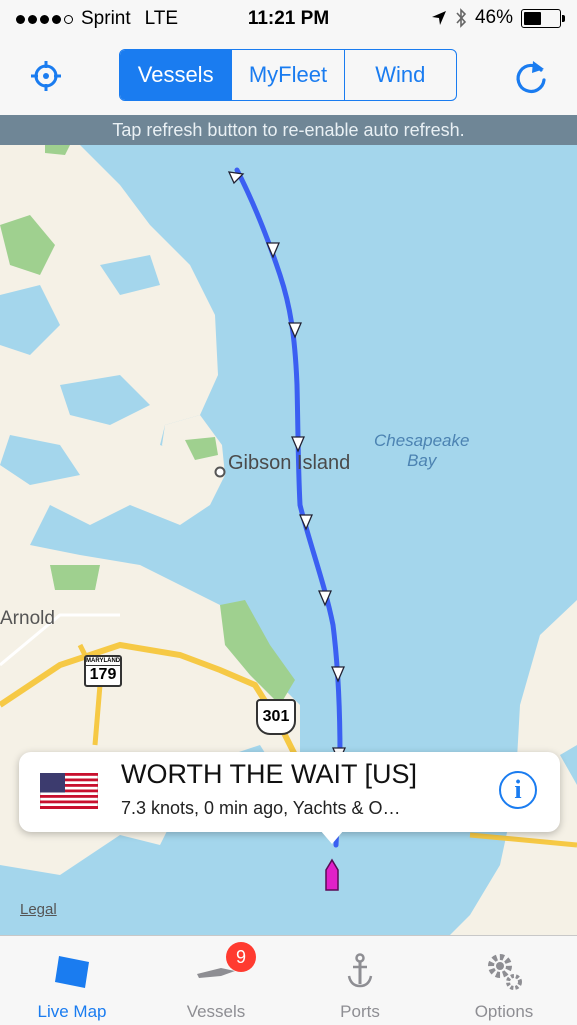 This screenshot has width=577, height=1025. What do you see at coordinates (531, 76) in the screenshot?
I see `refresh-icon` at bounding box center [531, 76].